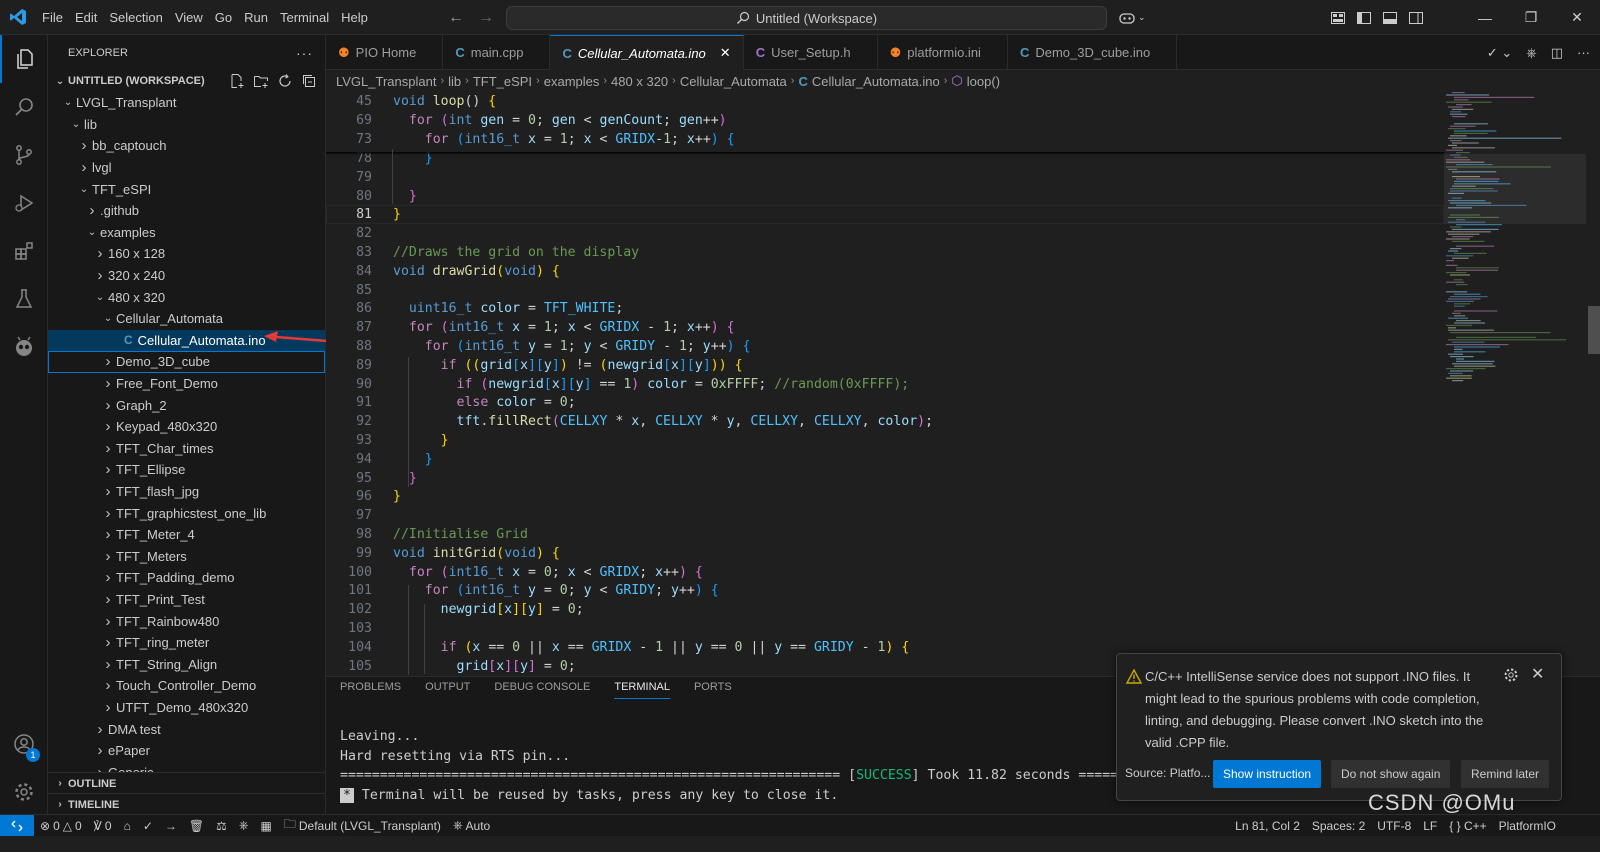  I want to click on pio-environment-status: 🗀 Default (LVGL_Transplant), so click(362, 825).